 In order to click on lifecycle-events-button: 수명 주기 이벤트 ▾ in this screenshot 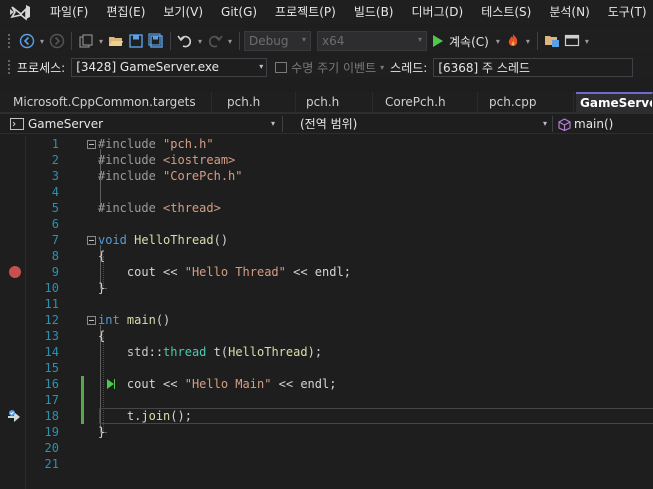, I will do `click(329, 67)`.